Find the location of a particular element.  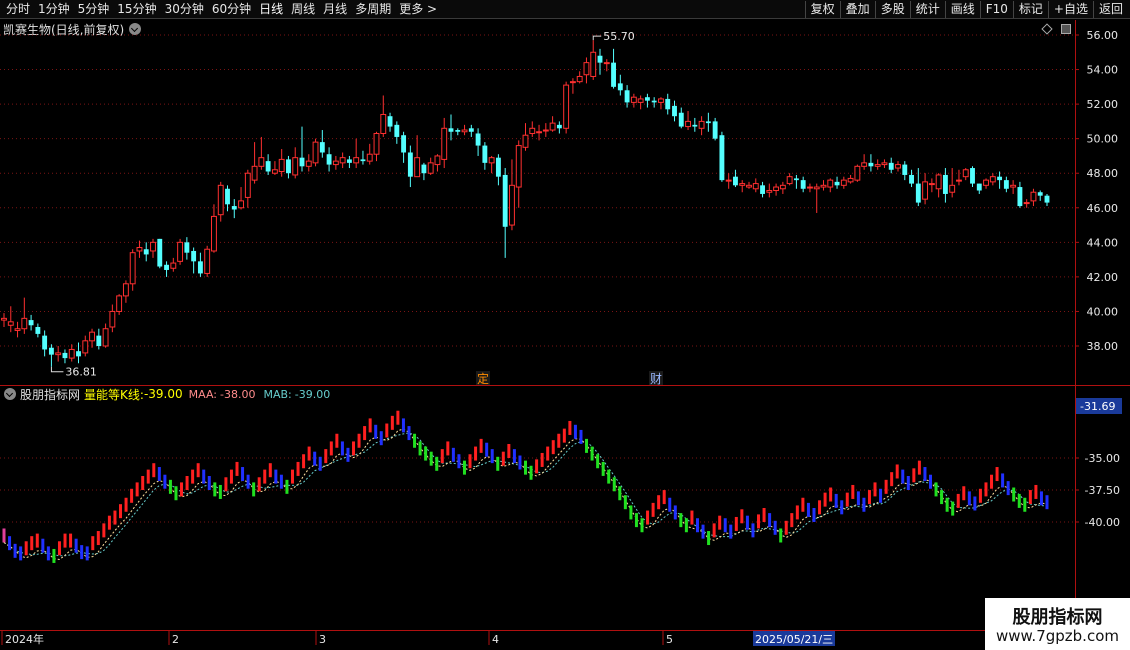

price-tick-label: 50.00 is located at coordinates (1103, 139).